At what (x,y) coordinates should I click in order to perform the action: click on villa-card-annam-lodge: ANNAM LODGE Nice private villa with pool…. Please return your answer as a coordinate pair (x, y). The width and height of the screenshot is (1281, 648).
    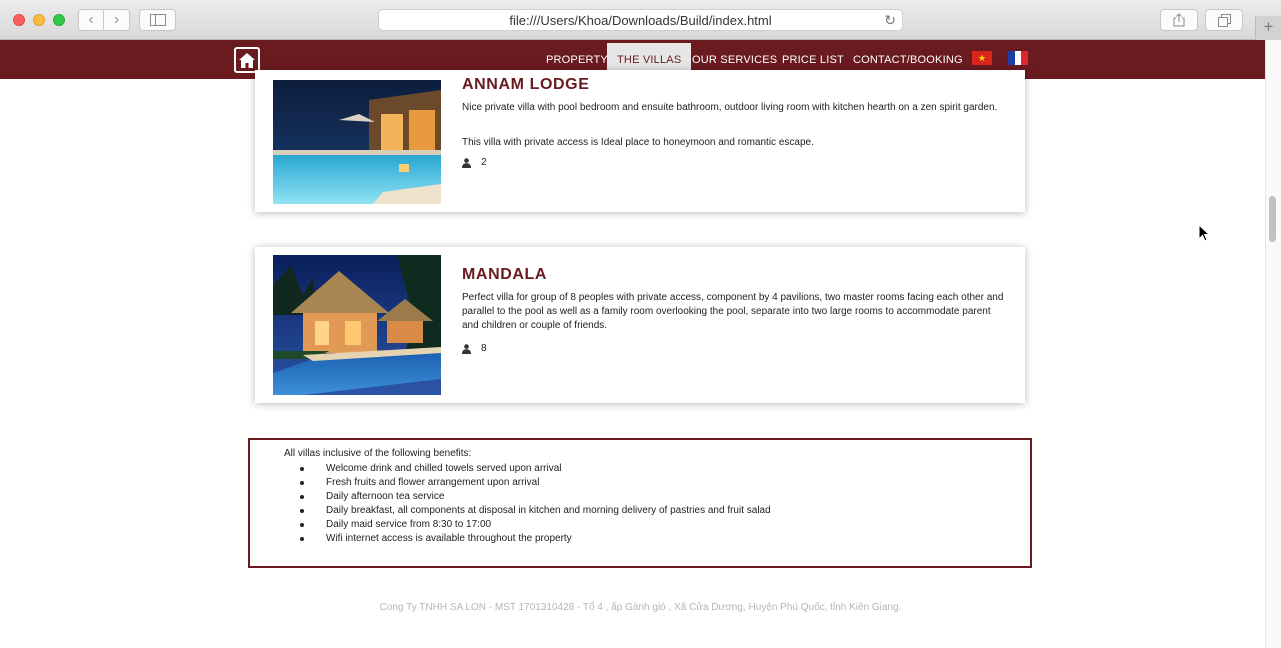
    Looking at the image, I should click on (640, 141).